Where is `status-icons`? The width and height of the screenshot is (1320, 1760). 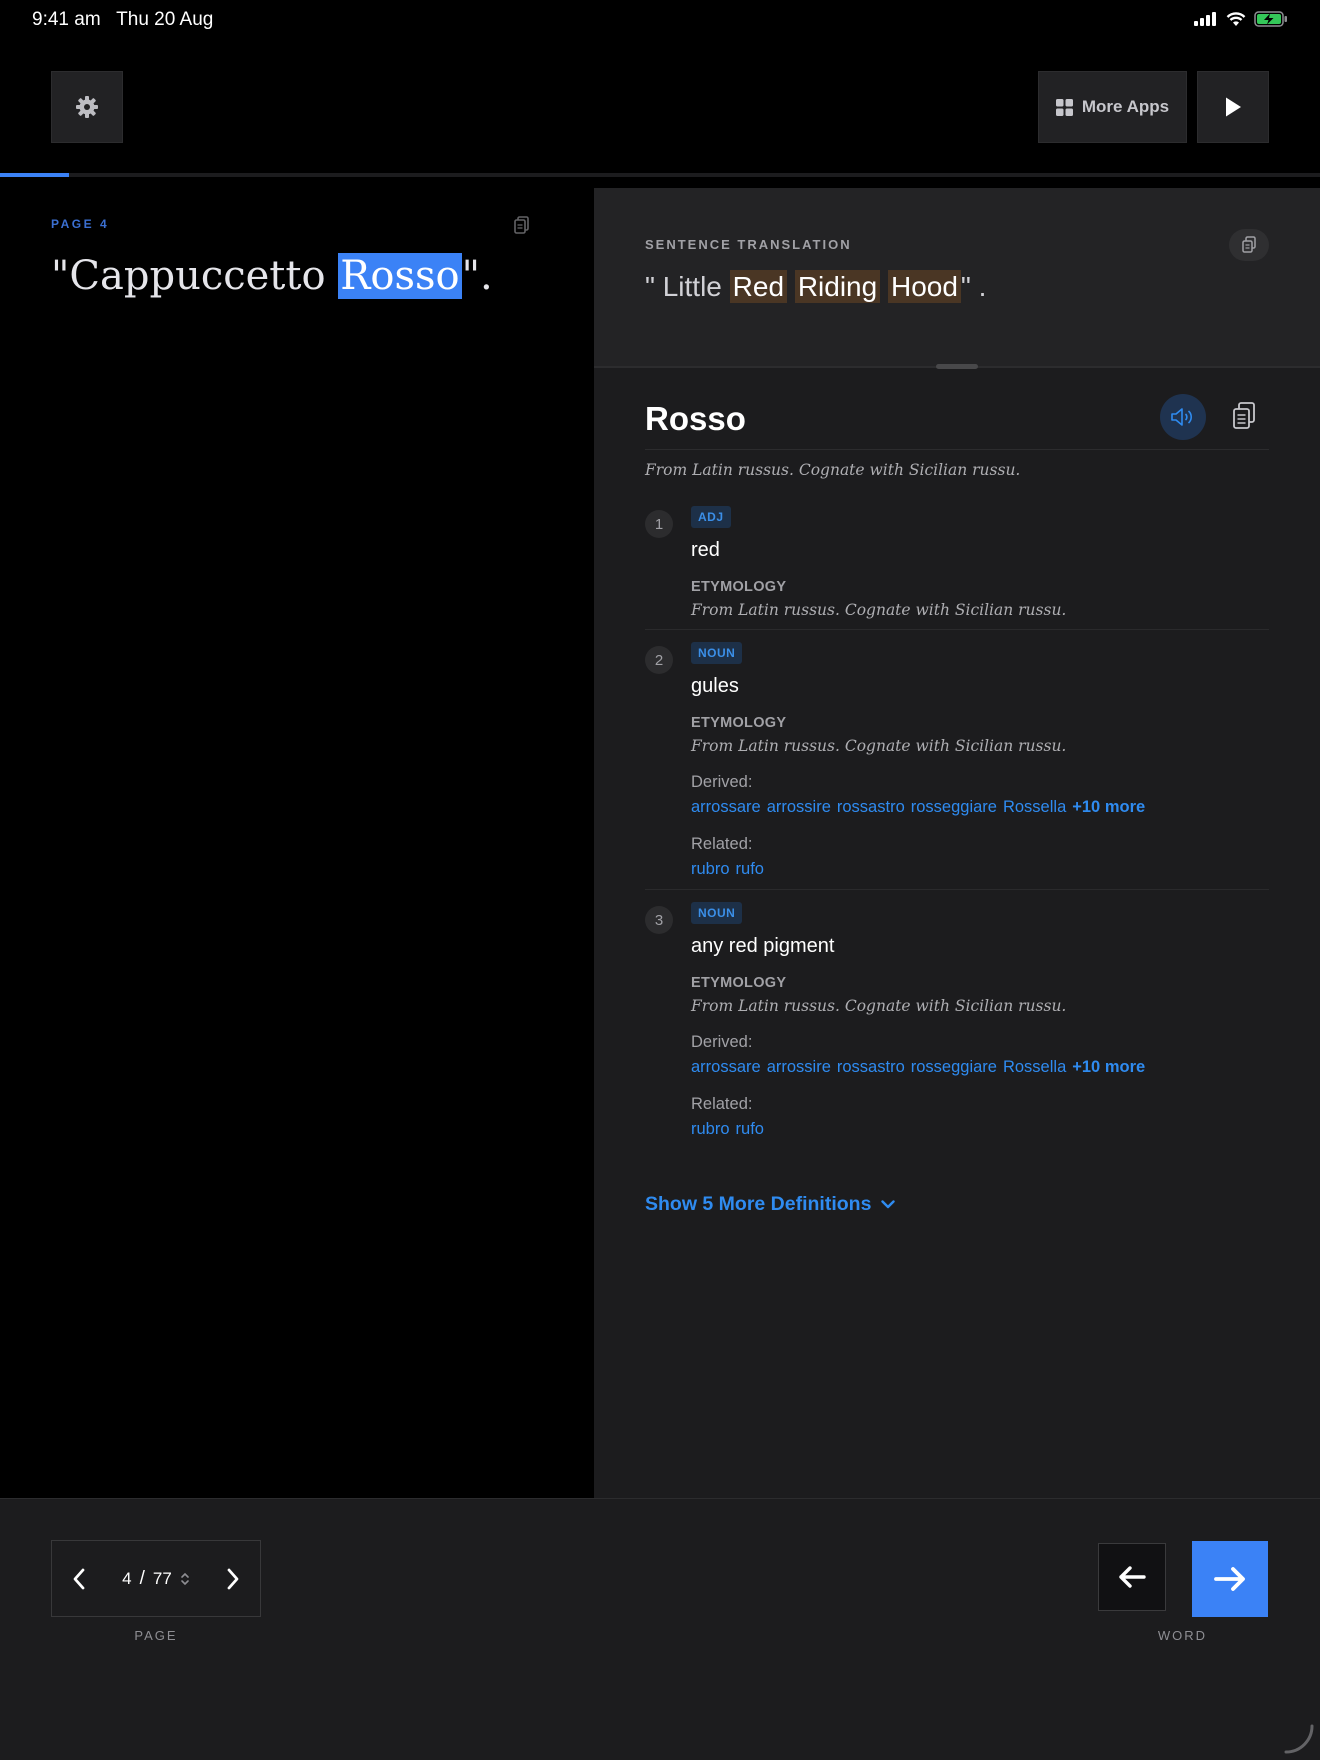
status-icons is located at coordinates (1241, 19).